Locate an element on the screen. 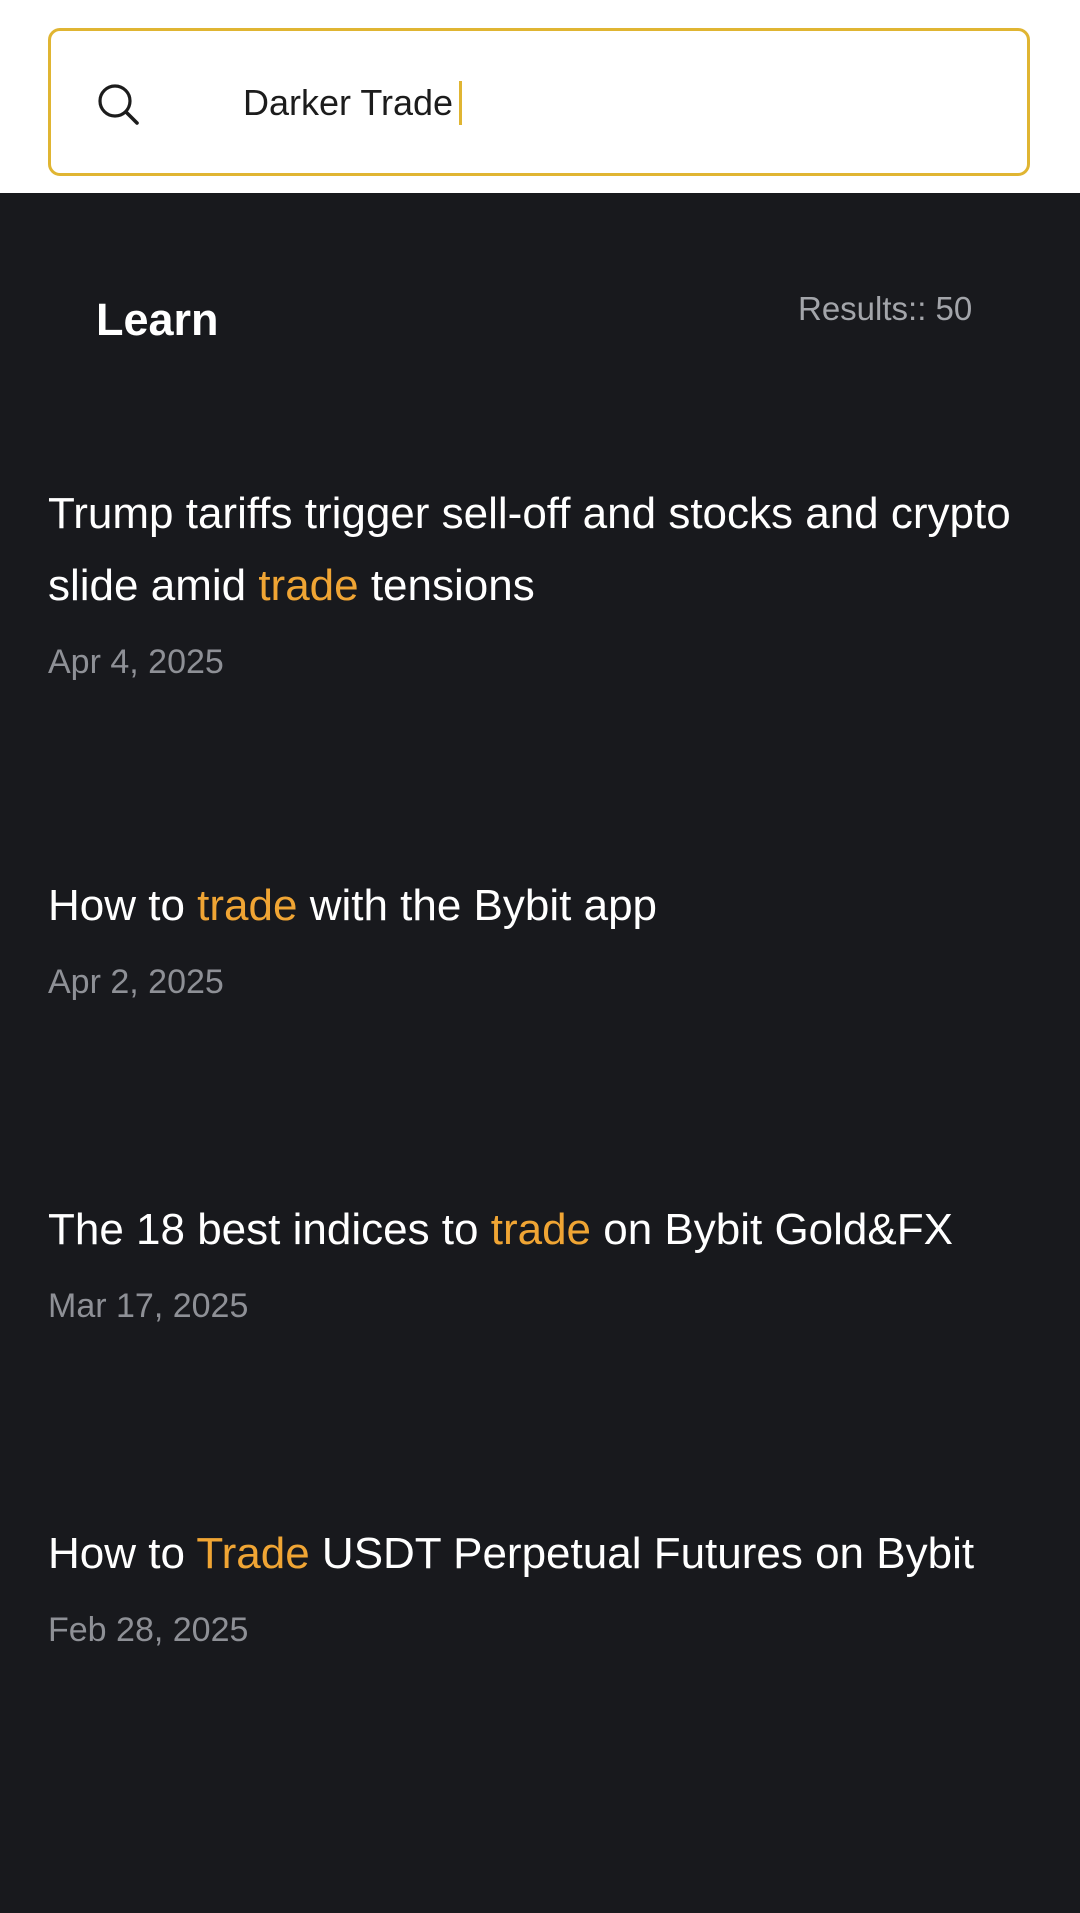 This screenshot has height=1913, width=1080. search-input is located at coordinates (539, 102).